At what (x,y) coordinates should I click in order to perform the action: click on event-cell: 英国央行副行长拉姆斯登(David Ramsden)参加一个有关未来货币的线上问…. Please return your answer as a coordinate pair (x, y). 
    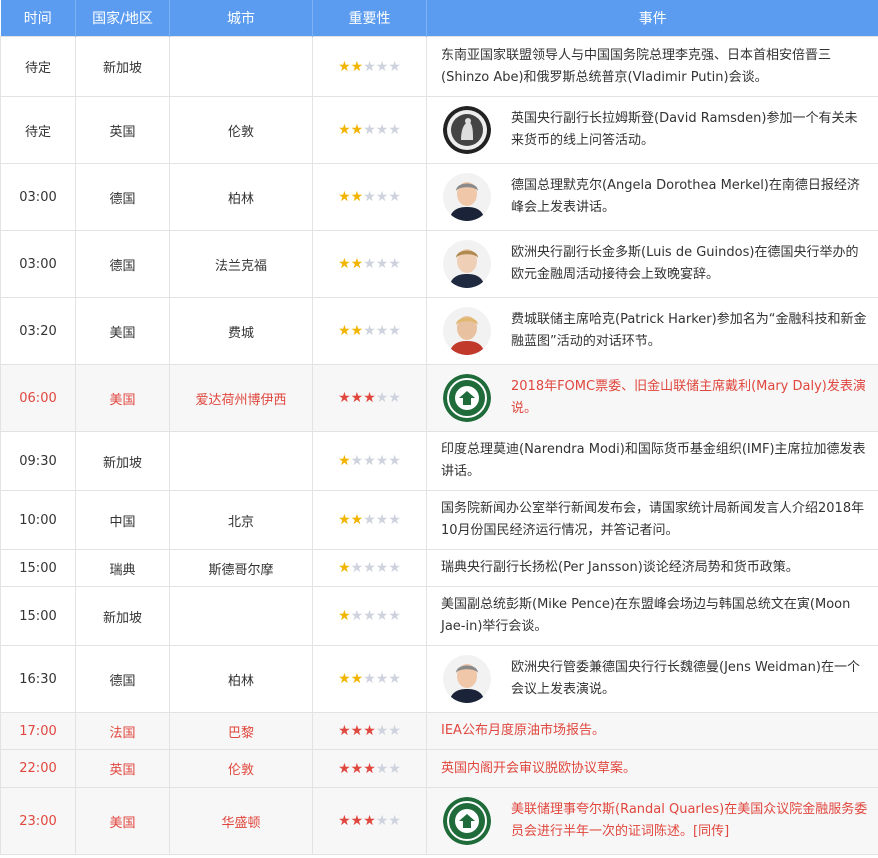
    Looking at the image, I should click on (652, 130).